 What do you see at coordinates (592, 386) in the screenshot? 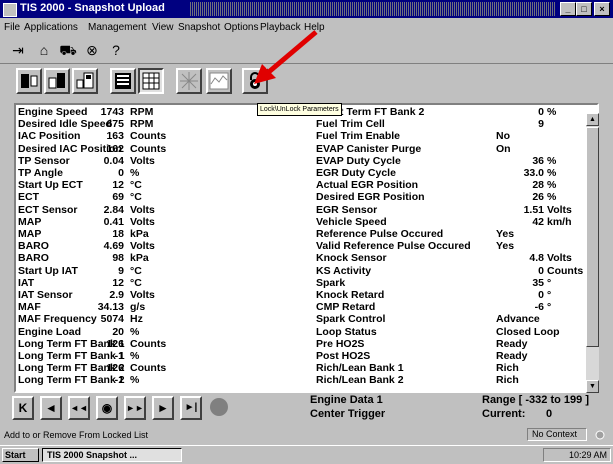
I see `scroll-down-arrow: ▼` at bounding box center [592, 386].